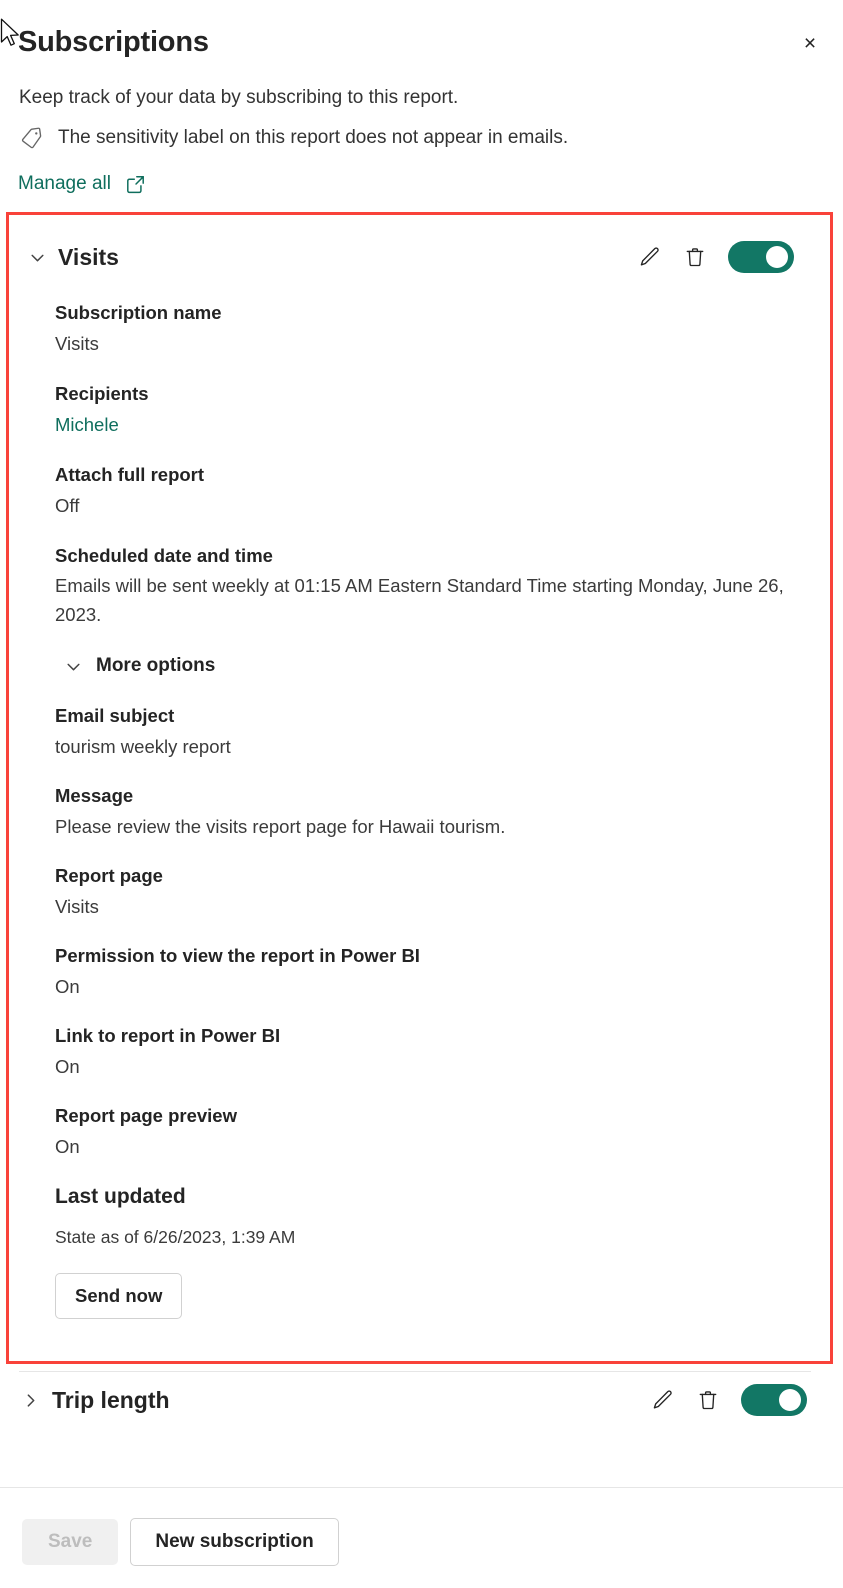 This screenshot has height=1588, width=843. What do you see at coordinates (168, 1035) in the screenshot?
I see `field-label: Link to report in Power BI` at bounding box center [168, 1035].